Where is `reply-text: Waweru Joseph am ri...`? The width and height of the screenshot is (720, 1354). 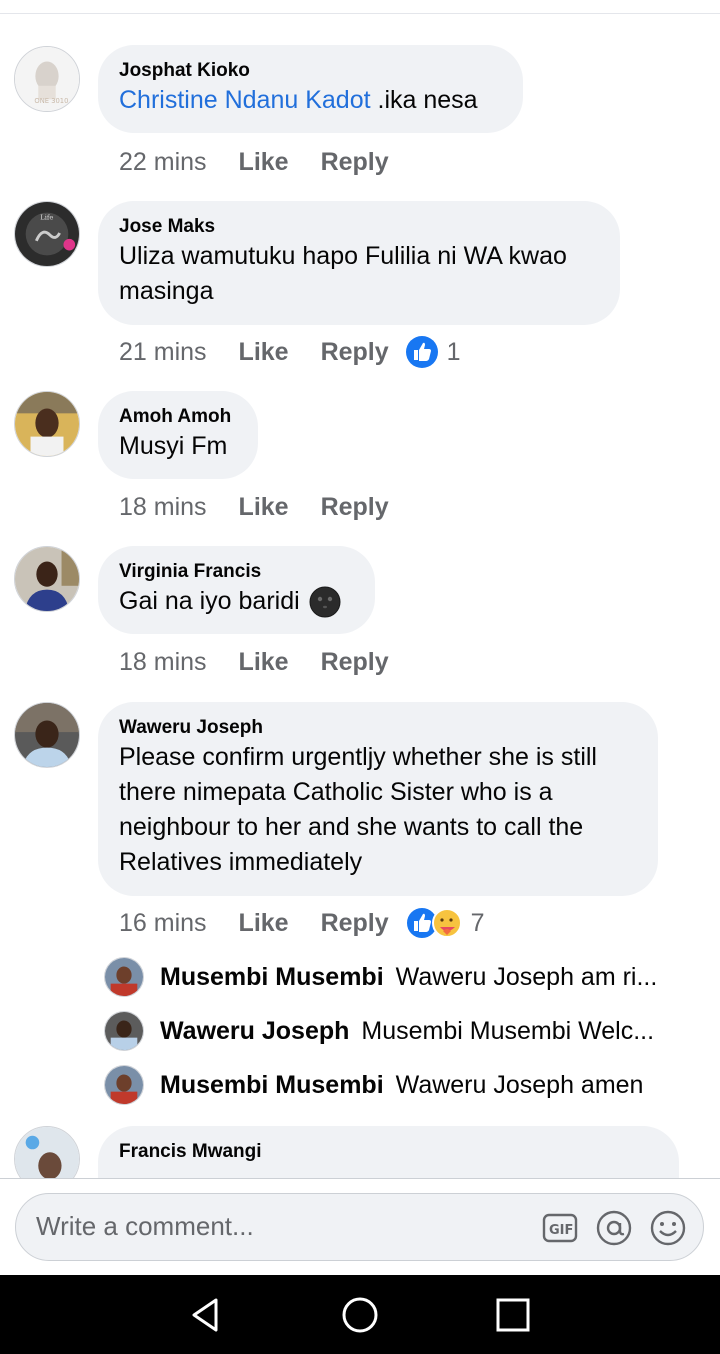
reply-text: Waweru Joseph am ri... is located at coordinates (526, 976).